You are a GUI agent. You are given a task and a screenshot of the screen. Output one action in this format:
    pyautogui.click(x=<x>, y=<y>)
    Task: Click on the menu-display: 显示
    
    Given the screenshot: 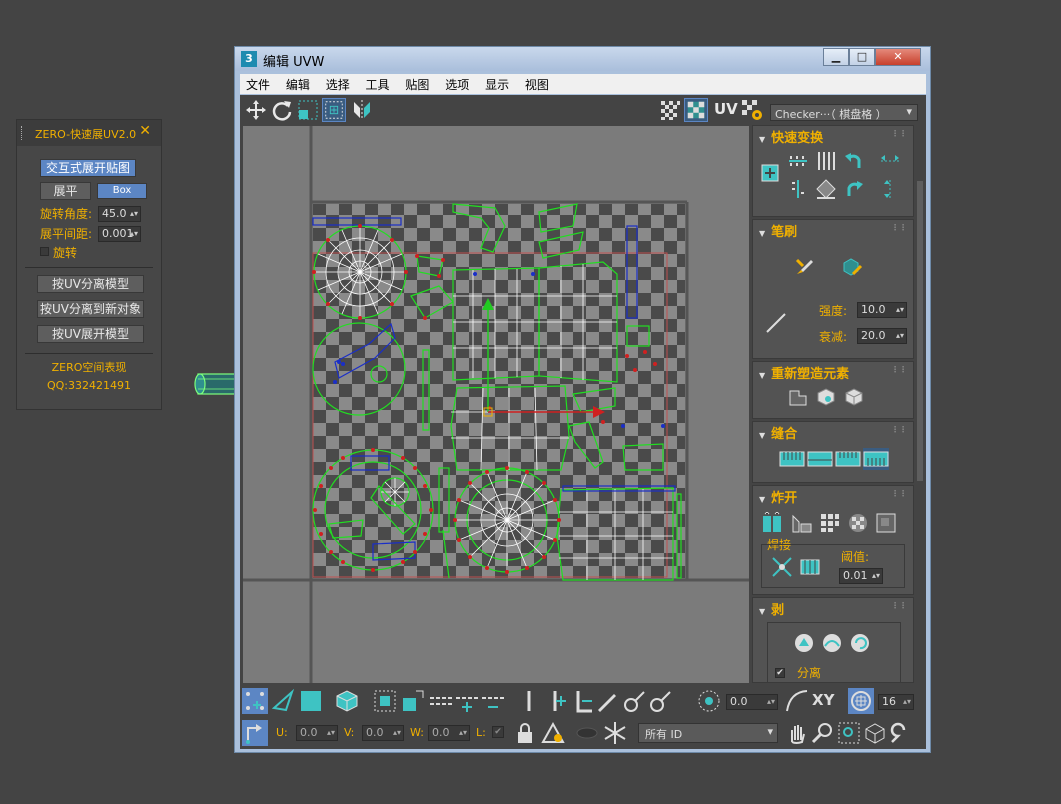 What is the action you would take?
    pyautogui.click(x=497, y=83)
    